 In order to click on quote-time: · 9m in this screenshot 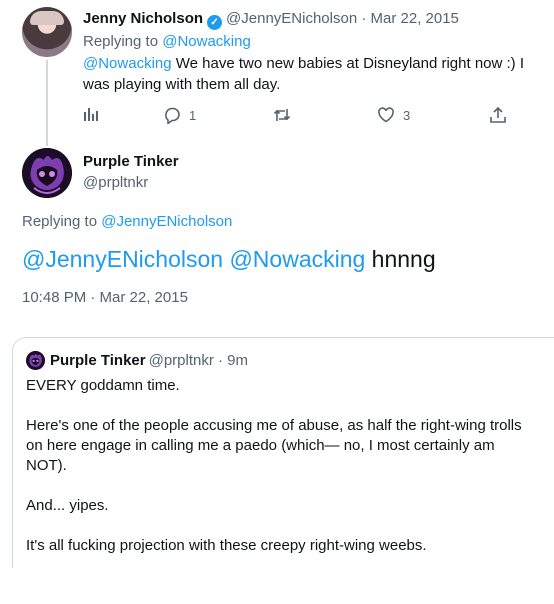, I will do `click(233, 360)`.